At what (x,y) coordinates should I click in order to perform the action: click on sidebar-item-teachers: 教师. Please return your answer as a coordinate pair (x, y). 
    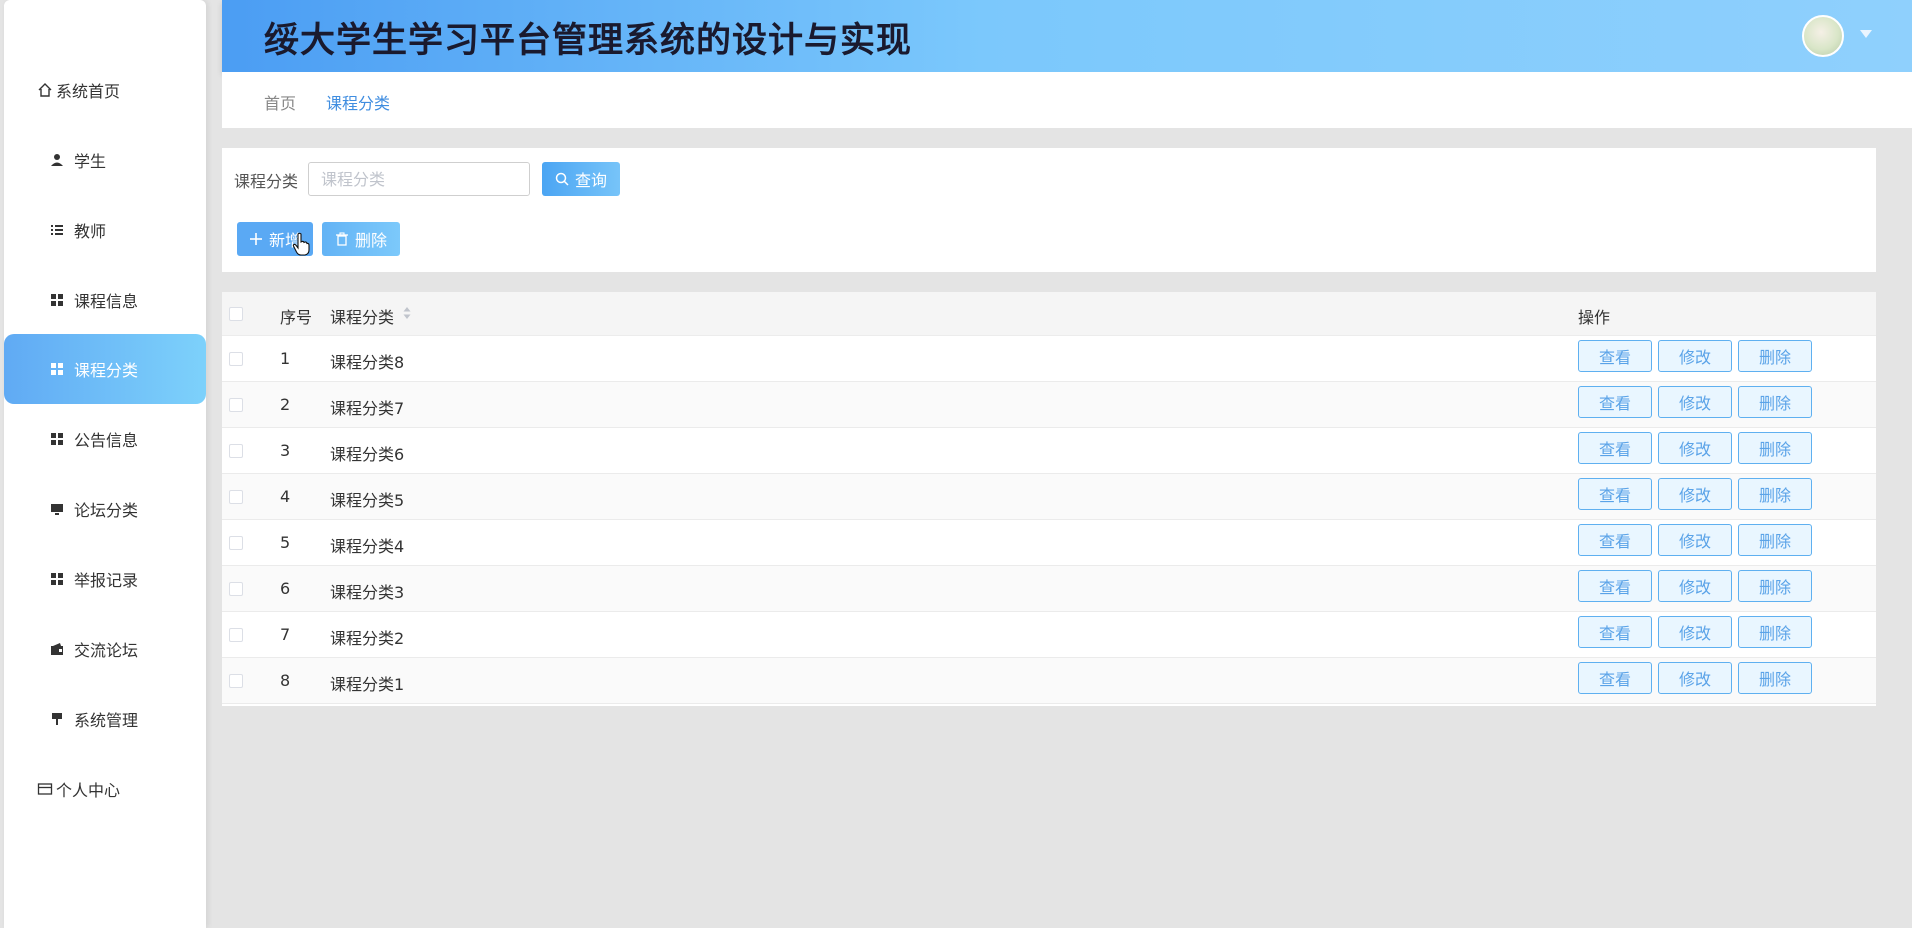
    Looking at the image, I should click on (105, 230).